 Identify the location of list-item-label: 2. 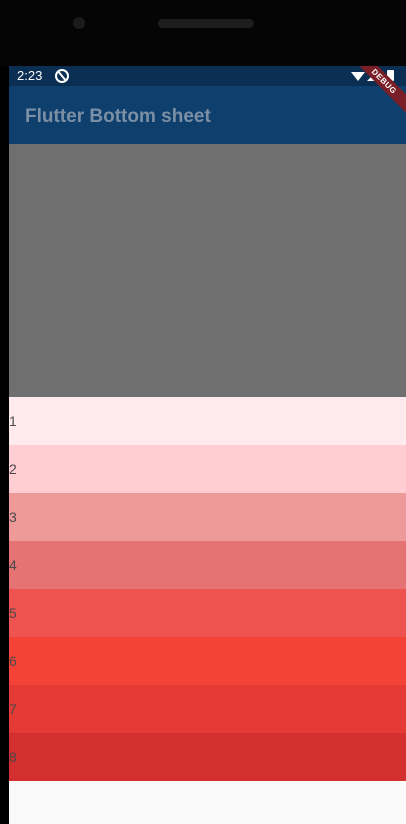
(13, 469).